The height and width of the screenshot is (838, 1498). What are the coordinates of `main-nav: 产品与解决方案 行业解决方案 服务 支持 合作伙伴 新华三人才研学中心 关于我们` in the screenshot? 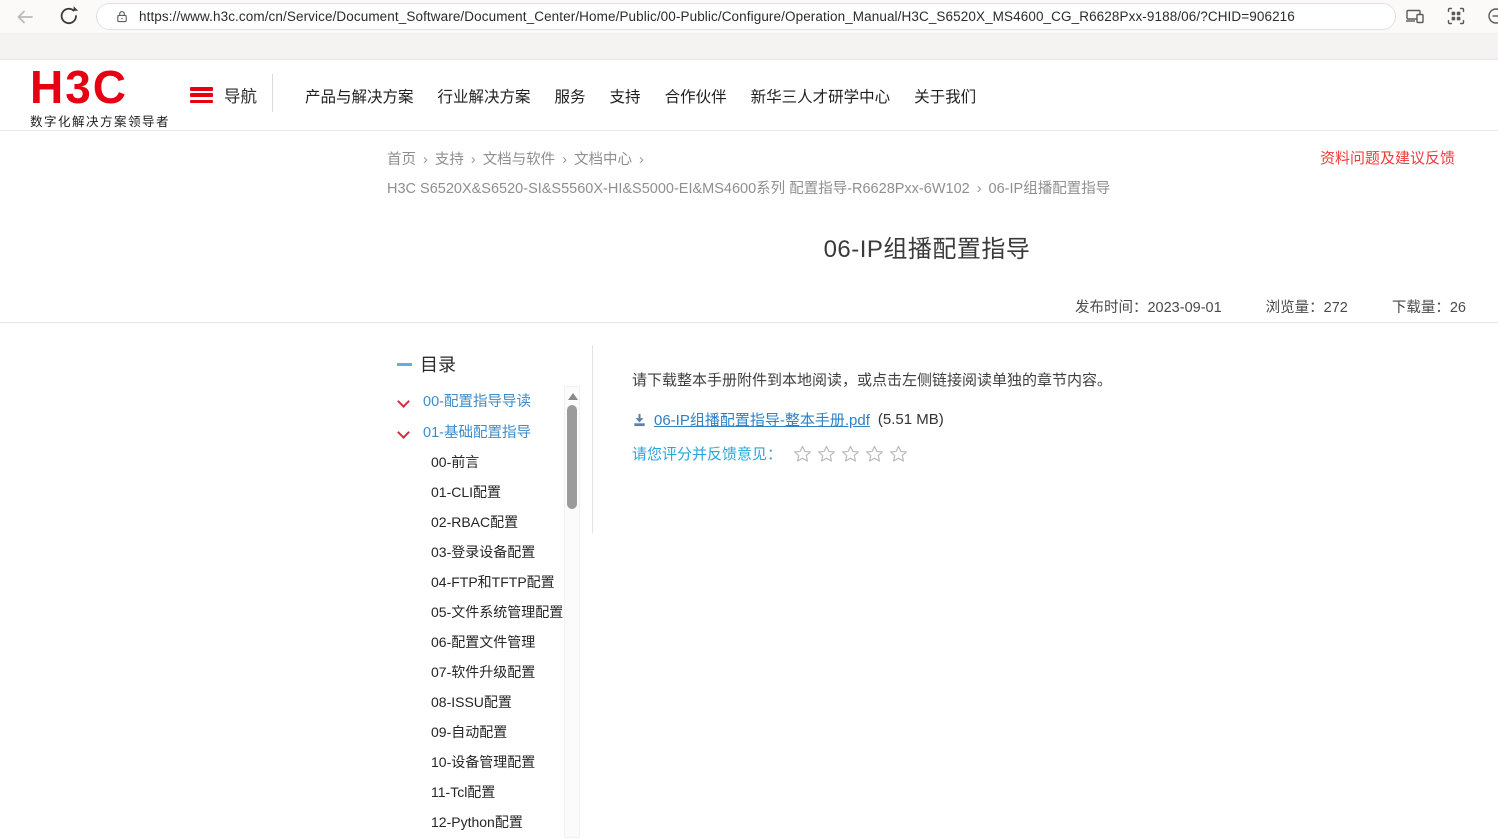 It's located at (640, 96).